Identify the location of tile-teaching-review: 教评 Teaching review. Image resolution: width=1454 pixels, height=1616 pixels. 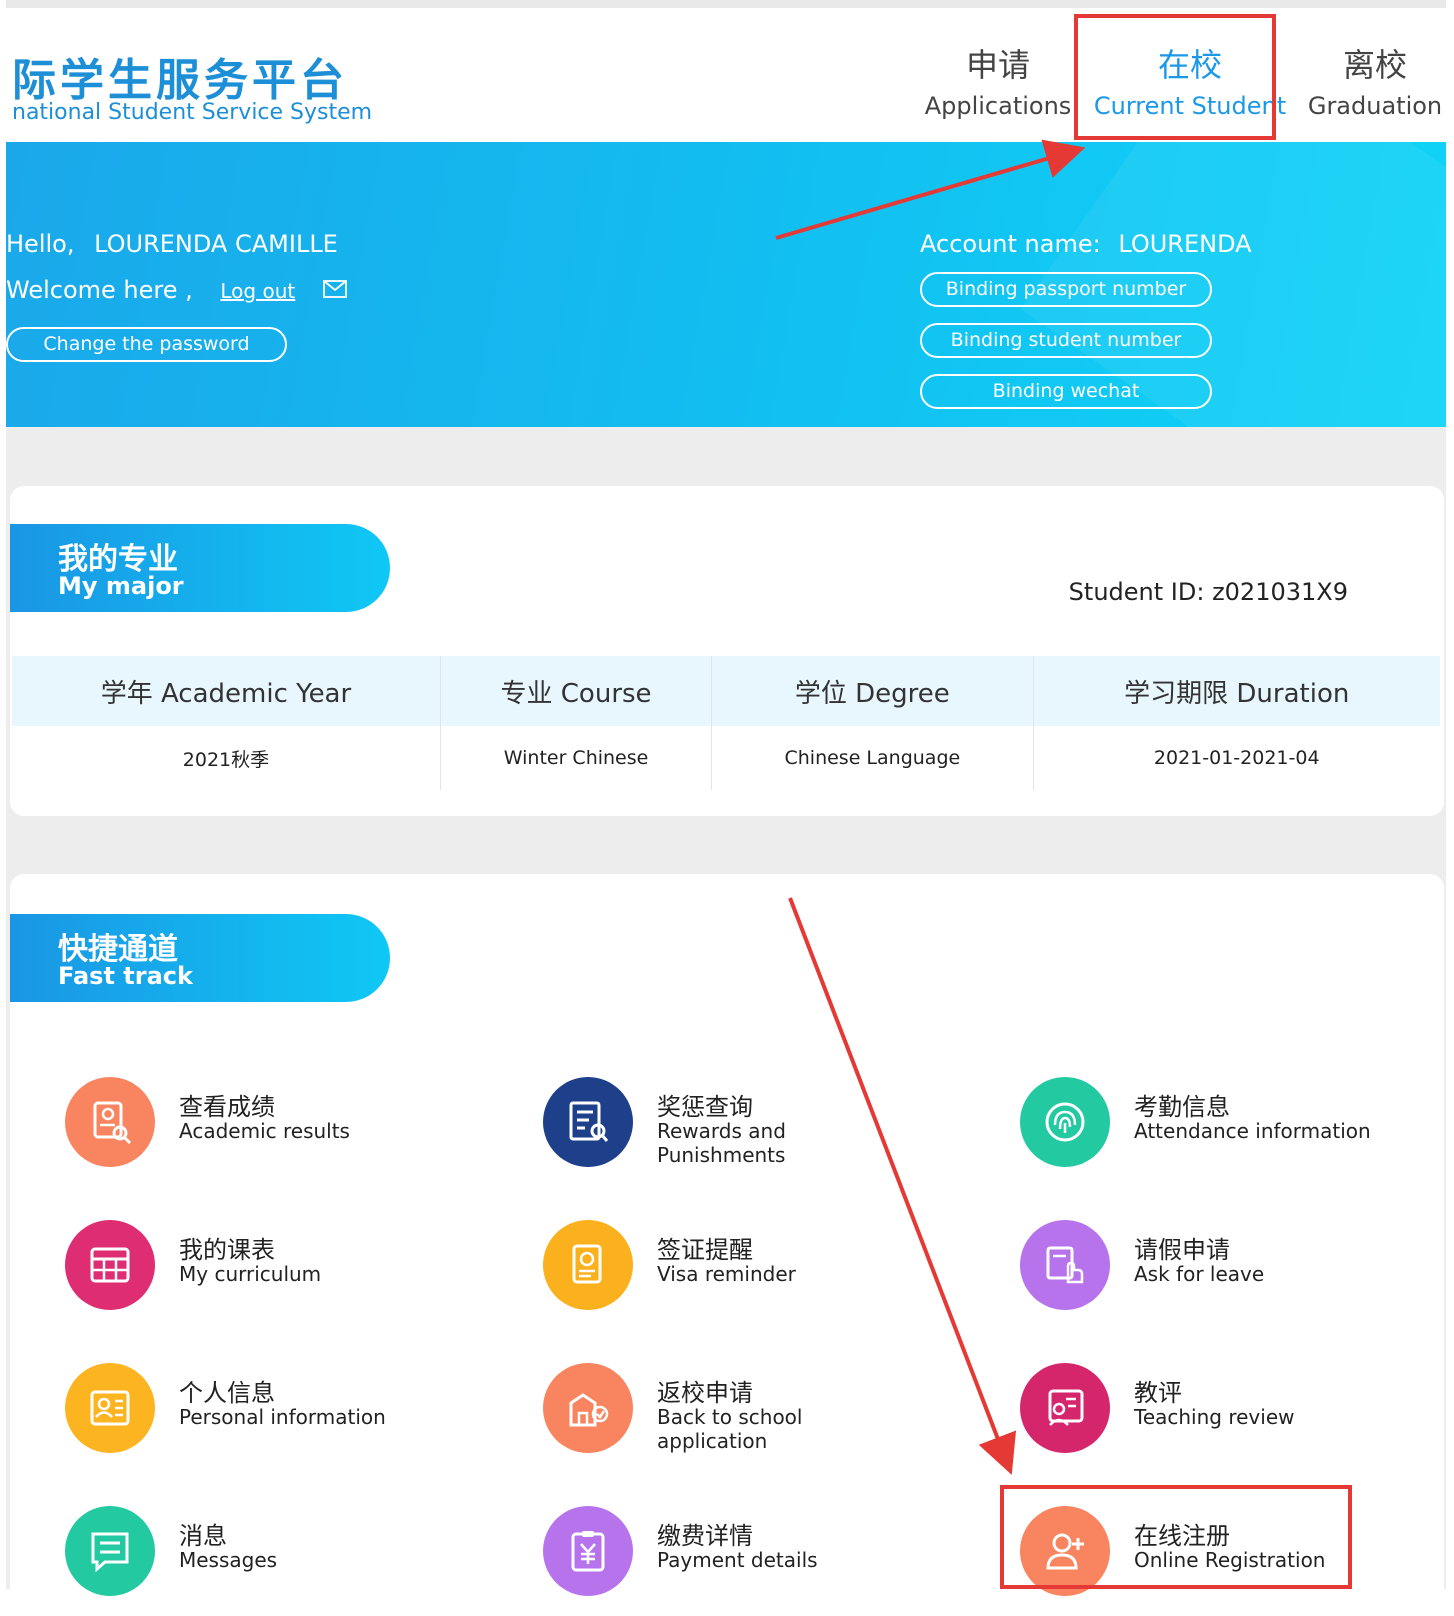
(1230, 1418).